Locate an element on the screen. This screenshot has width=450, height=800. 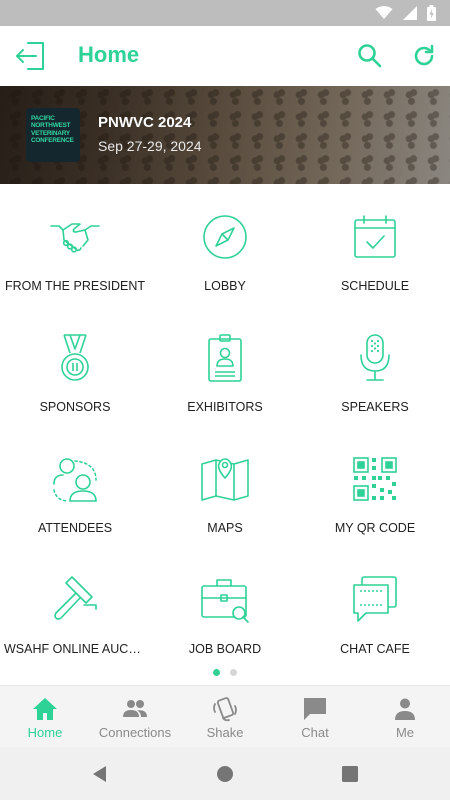
handshake-icon is located at coordinates (75, 238).